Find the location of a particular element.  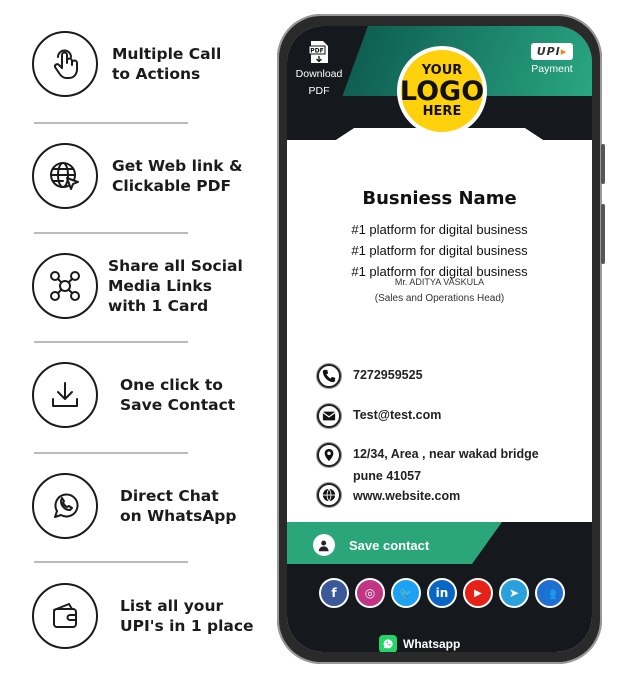

feature-save-contact: One click to Save Contact is located at coordinates (152, 397).